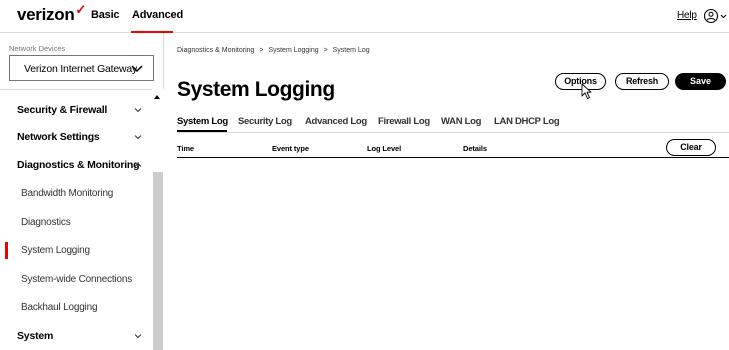 This screenshot has height=350, width=729. What do you see at coordinates (158, 261) in the screenshot?
I see `scrollbar-thumb` at bounding box center [158, 261].